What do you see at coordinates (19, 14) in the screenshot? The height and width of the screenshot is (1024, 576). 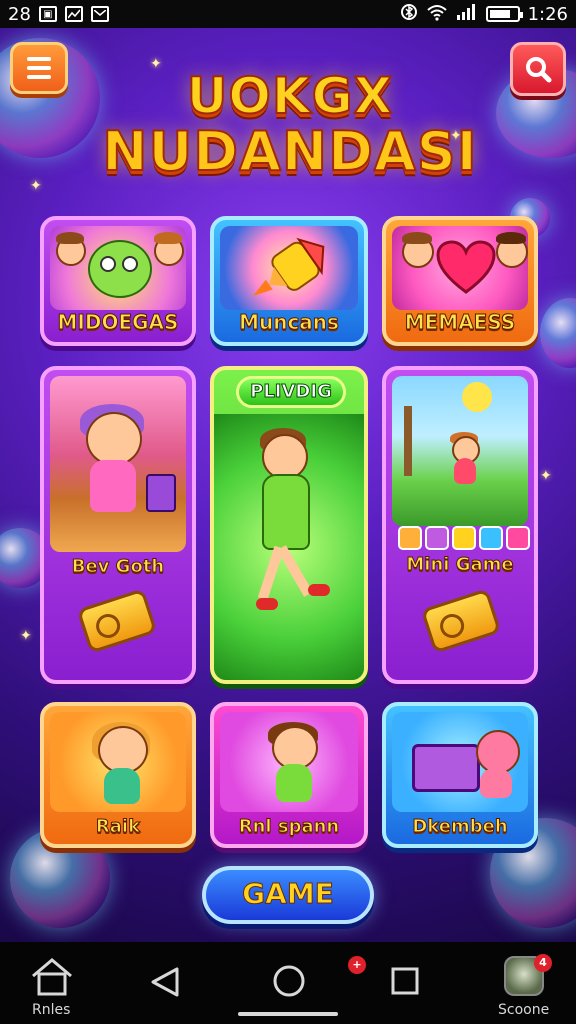 I see `status-left-text: 28` at bounding box center [19, 14].